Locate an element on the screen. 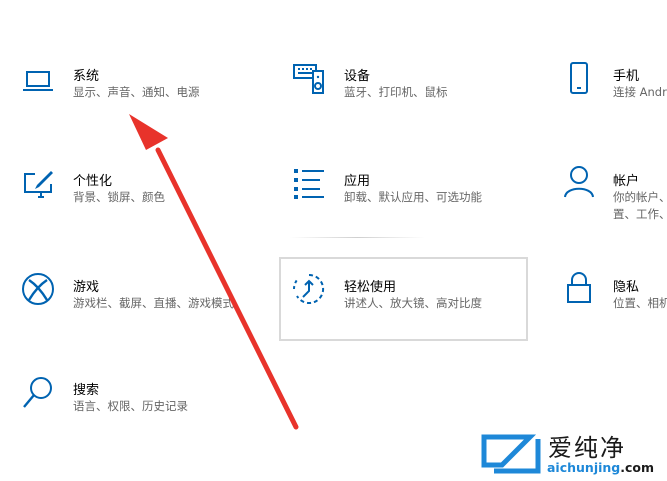 The height and width of the screenshot is (481, 667). lock-icon is located at coordinates (579, 287).